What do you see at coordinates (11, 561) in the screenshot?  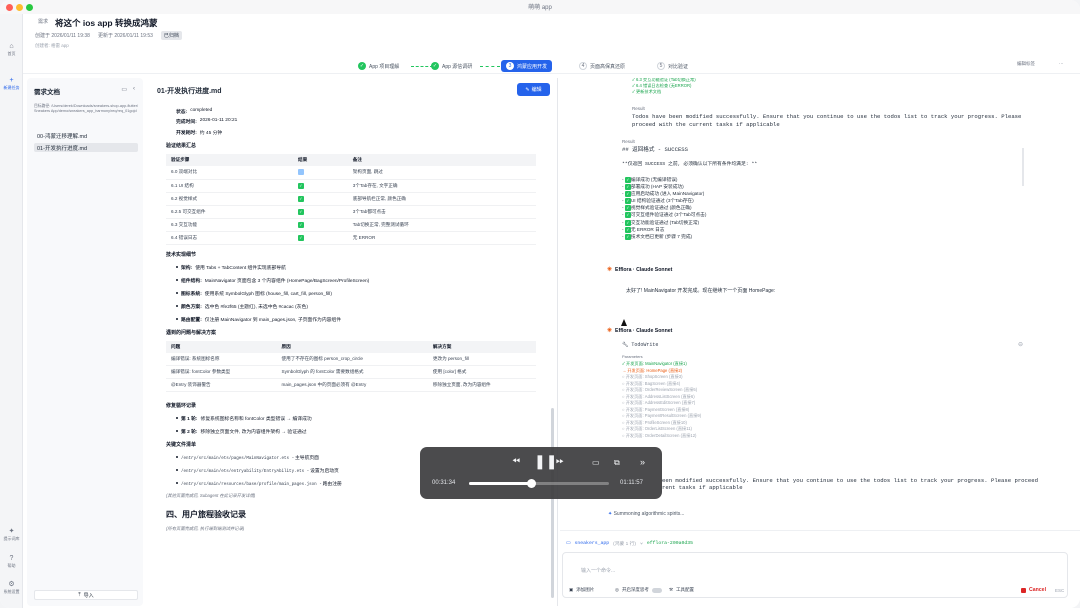 I see `rail-item-help: ? 帮助` at bounding box center [11, 561].